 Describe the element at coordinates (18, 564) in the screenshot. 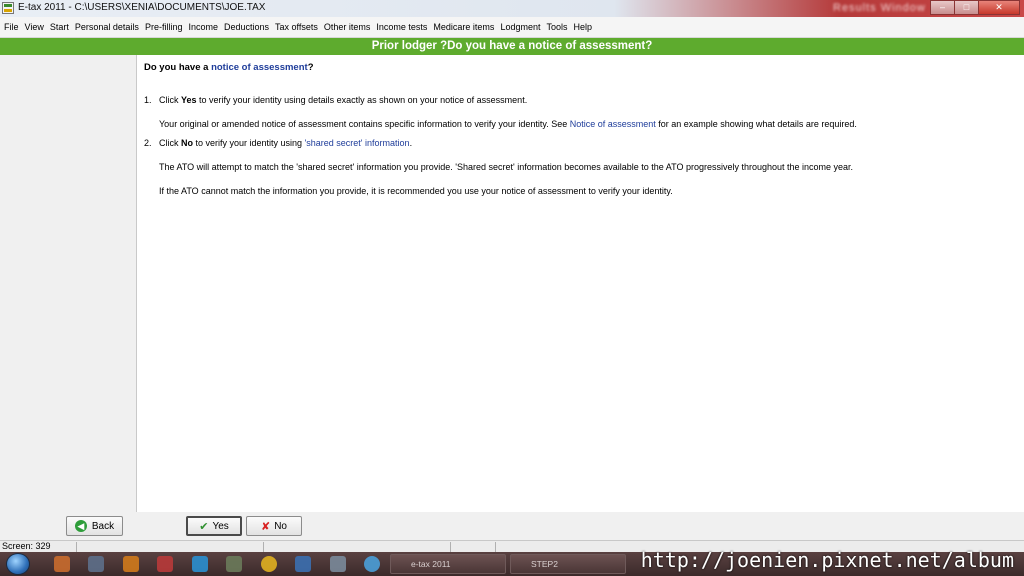

I see `start-button-icon` at that location.